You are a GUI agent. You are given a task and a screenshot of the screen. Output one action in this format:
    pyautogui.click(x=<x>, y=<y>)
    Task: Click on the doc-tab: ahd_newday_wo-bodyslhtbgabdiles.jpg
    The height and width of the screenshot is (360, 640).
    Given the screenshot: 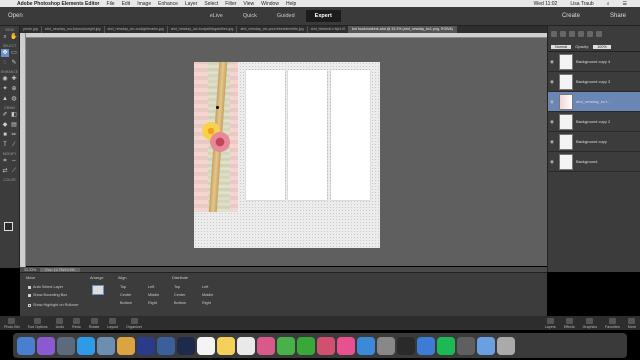 What is the action you would take?
    pyautogui.click(x=203, y=29)
    